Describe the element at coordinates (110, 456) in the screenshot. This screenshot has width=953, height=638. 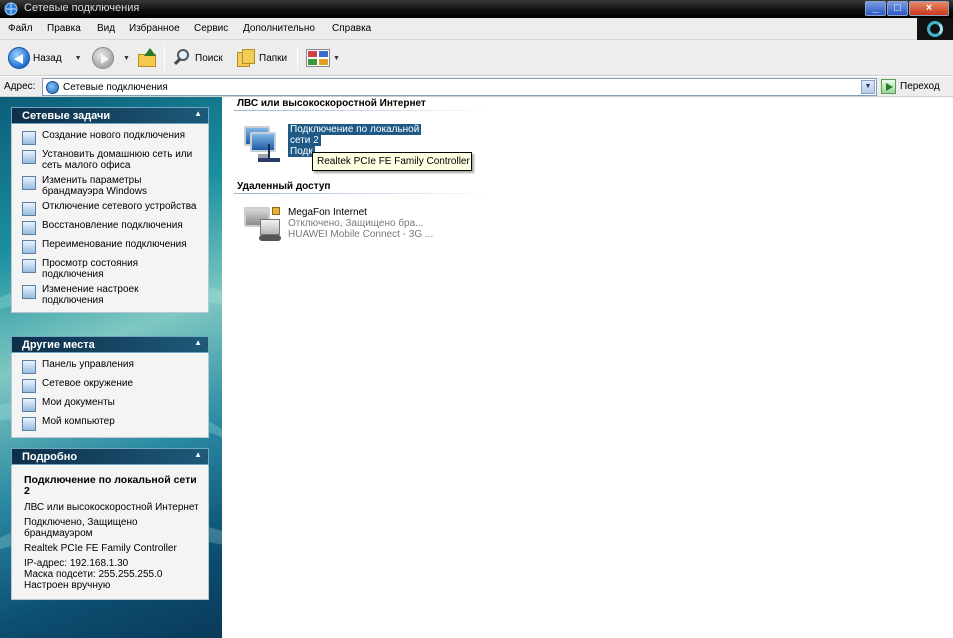
I see `details-header: Подробно ▲` at that location.